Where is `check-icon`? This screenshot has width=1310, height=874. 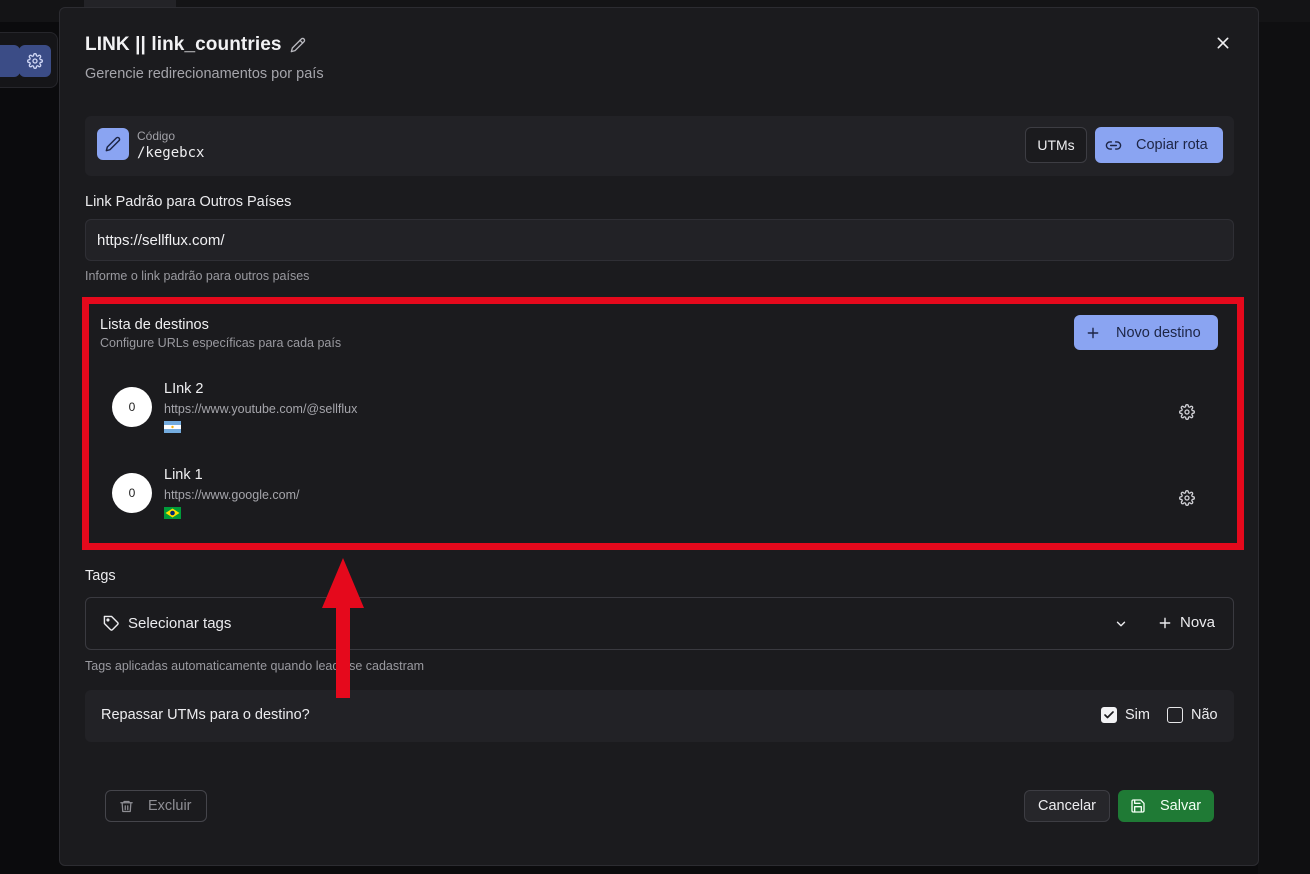
check-icon is located at coordinates (1109, 715).